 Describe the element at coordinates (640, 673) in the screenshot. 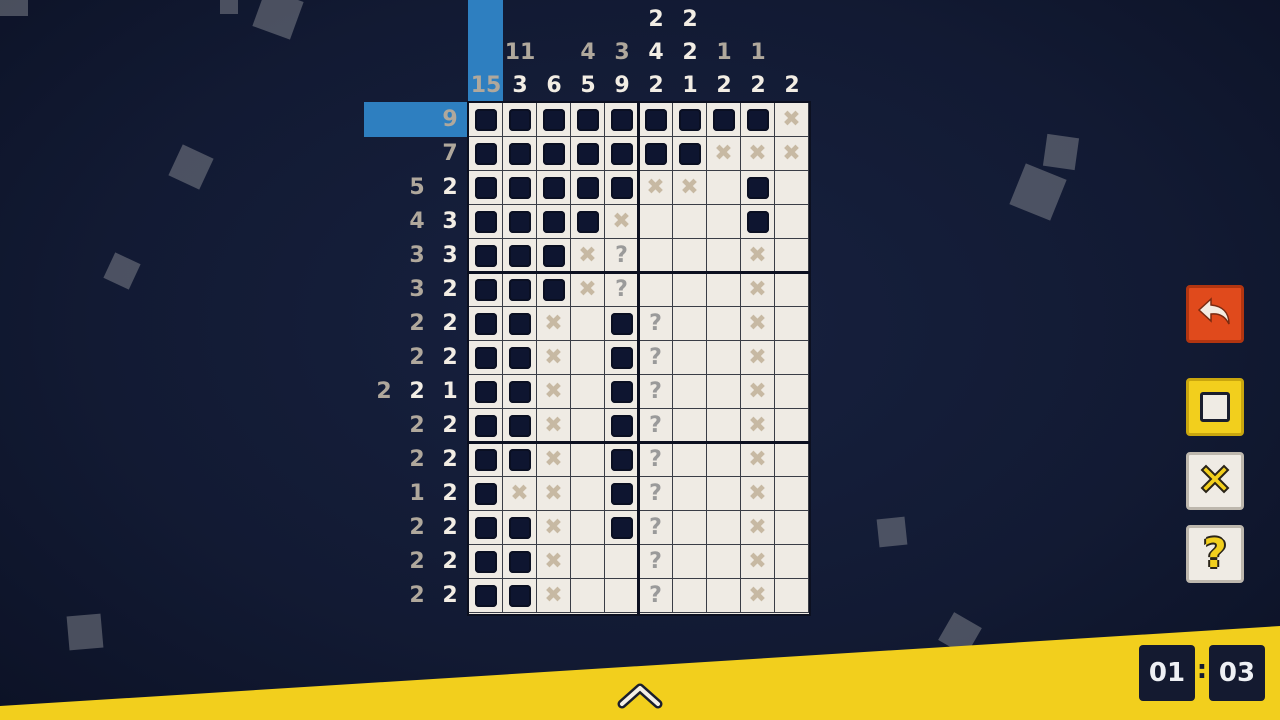

I see `bottom-bar` at that location.